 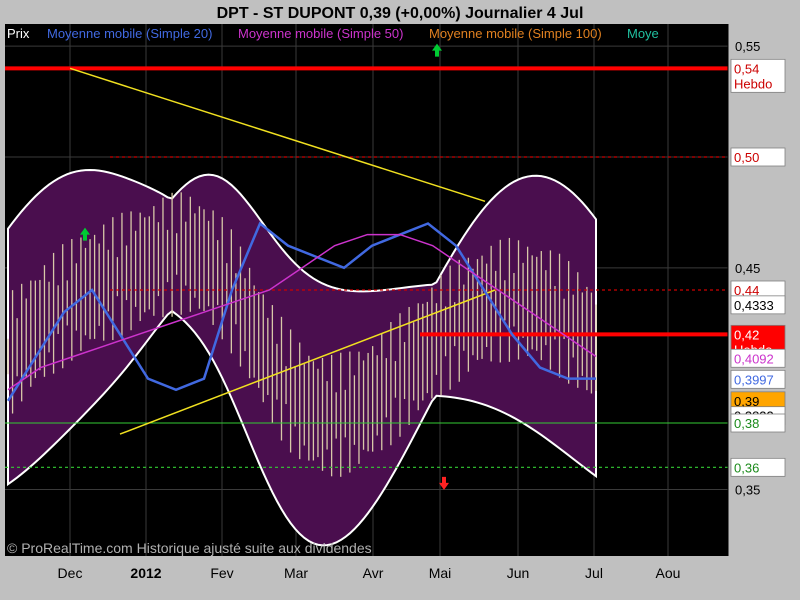 What do you see at coordinates (129, 33) in the screenshot?
I see `legend-item: Moyenne mobile (Simple 20)` at bounding box center [129, 33].